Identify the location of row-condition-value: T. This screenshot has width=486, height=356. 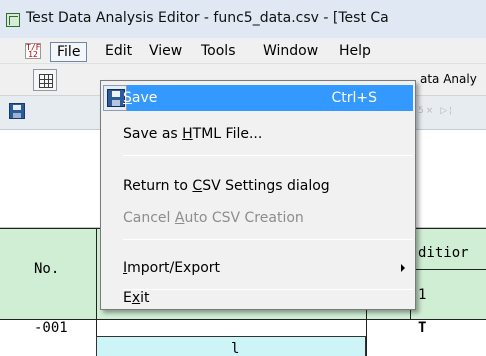
(422, 328).